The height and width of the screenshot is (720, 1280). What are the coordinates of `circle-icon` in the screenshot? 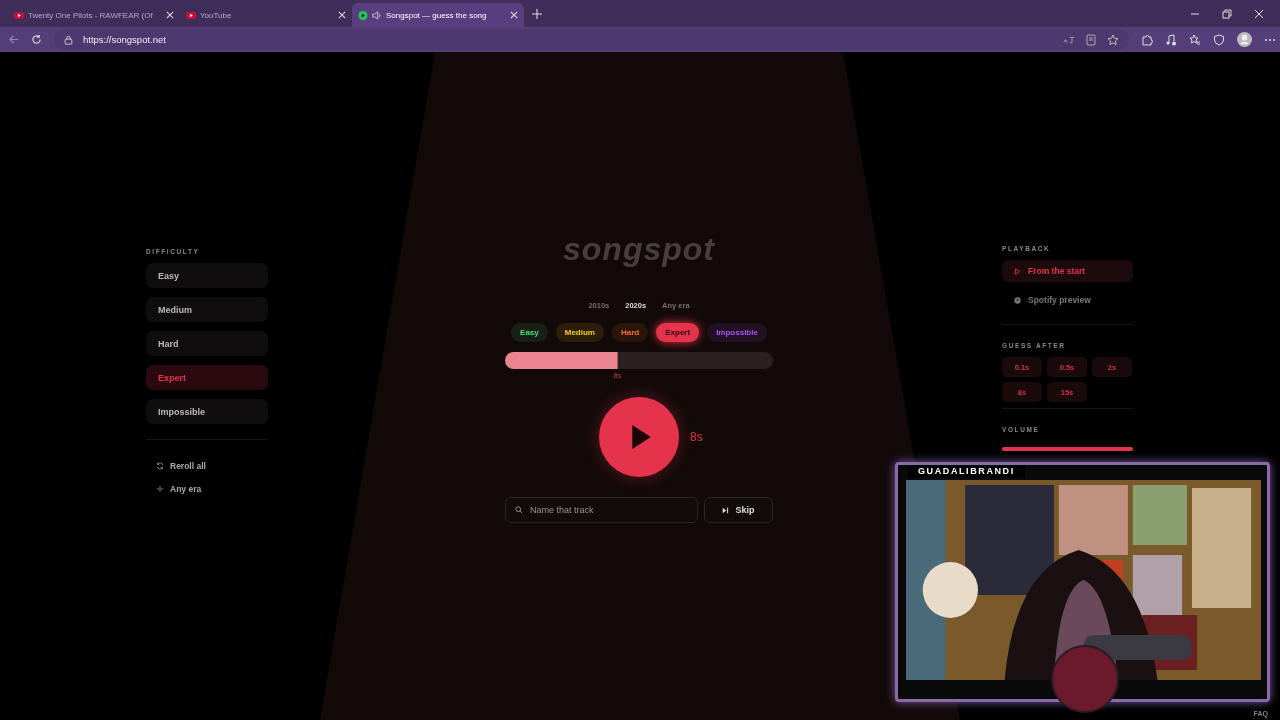 It's located at (1017, 300).